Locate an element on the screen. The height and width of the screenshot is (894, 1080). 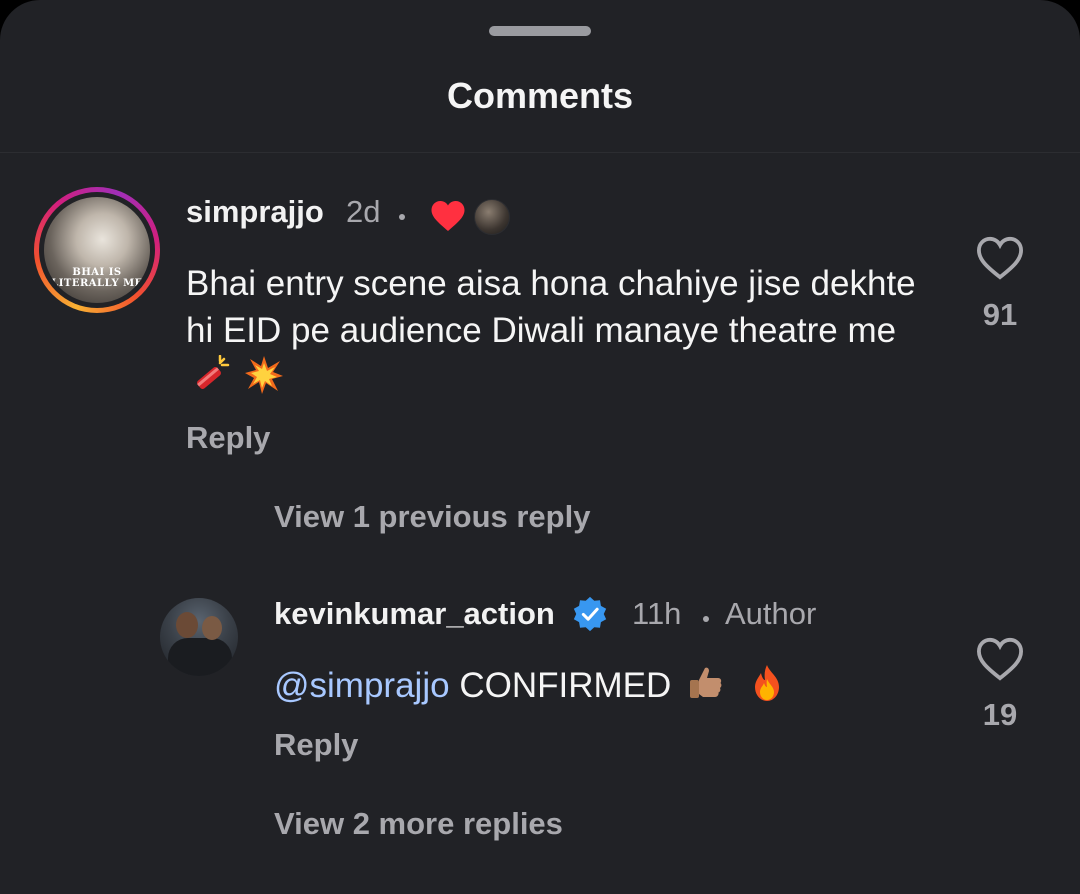
firecracker-icon is located at coordinates (213, 372).